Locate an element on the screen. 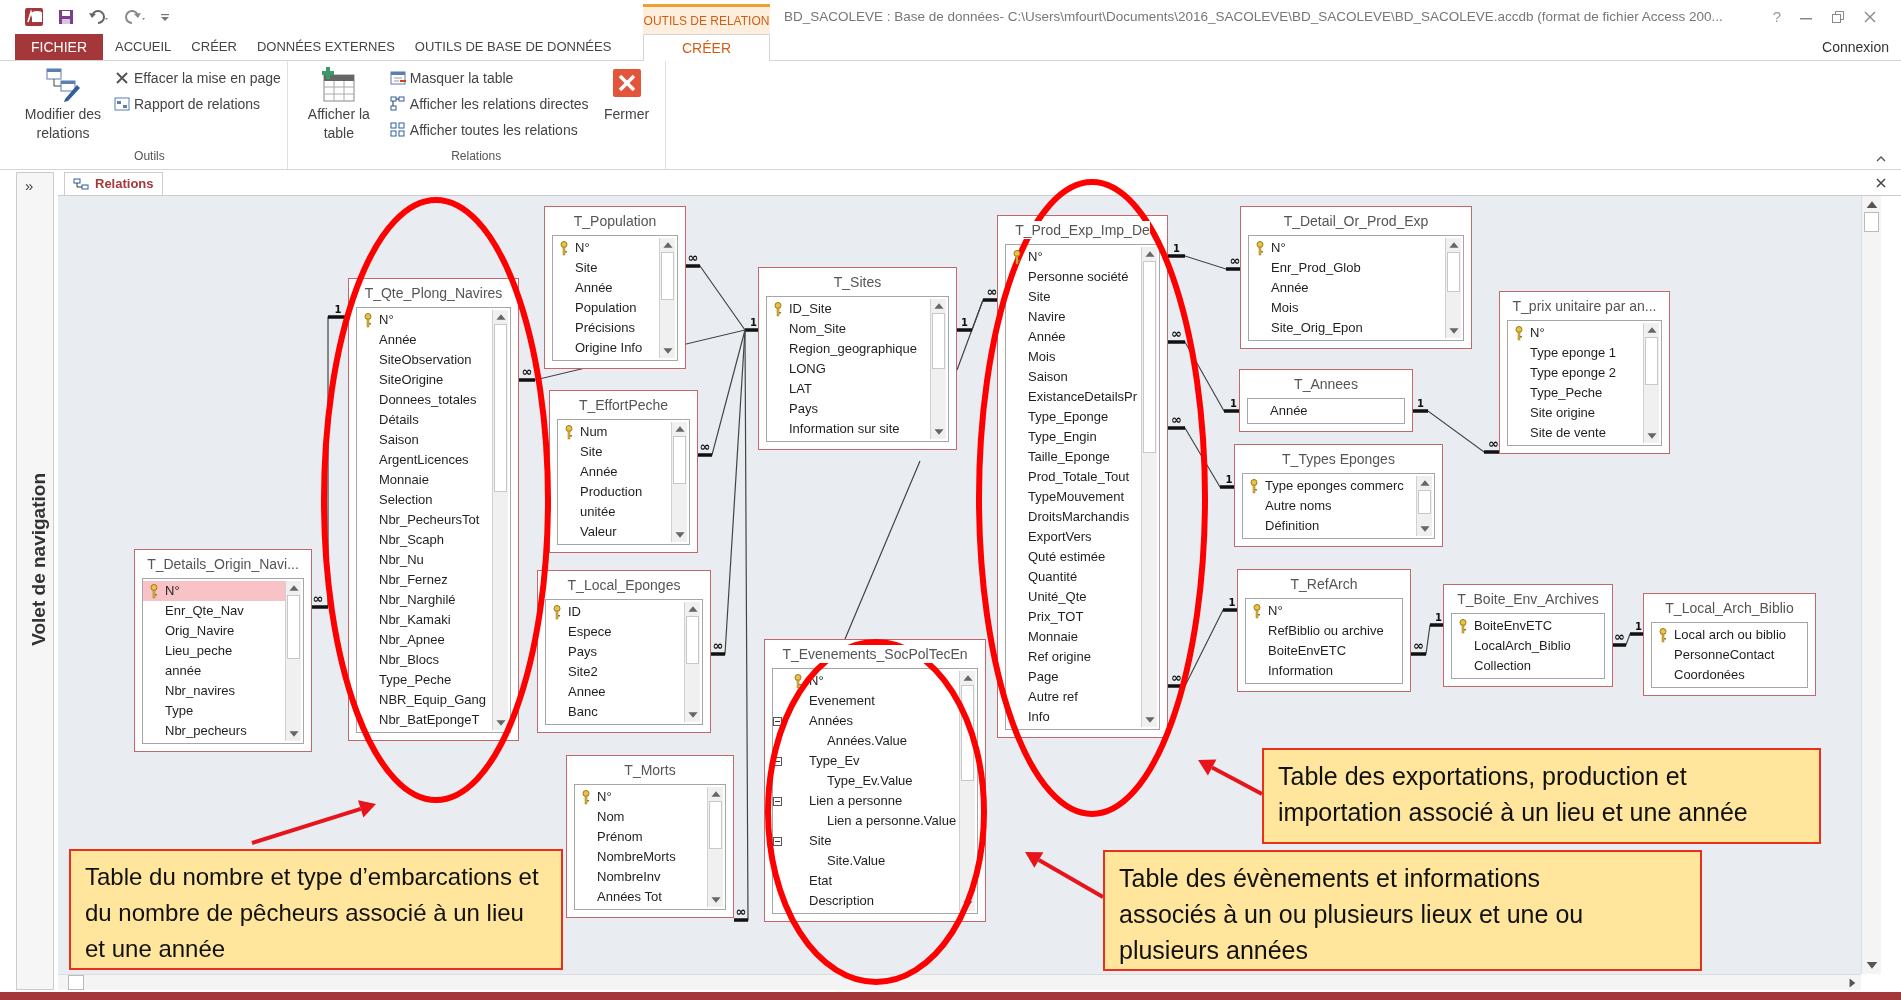 The width and height of the screenshot is (1901, 1000). table-window: T_Details_Origin_Navi... N° Enr_Qte_Nav Orig_Navire Lieu_peche année Nbr_navires Type Nbr_pecheurs is located at coordinates (223, 650).